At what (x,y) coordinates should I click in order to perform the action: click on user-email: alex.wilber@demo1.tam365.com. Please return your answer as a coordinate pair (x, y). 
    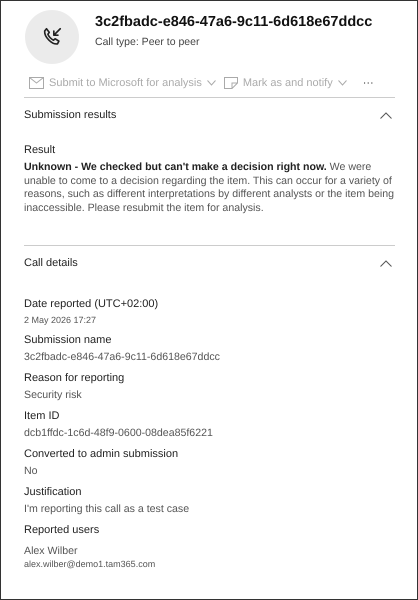
    Looking at the image, I should click on (90, 564).